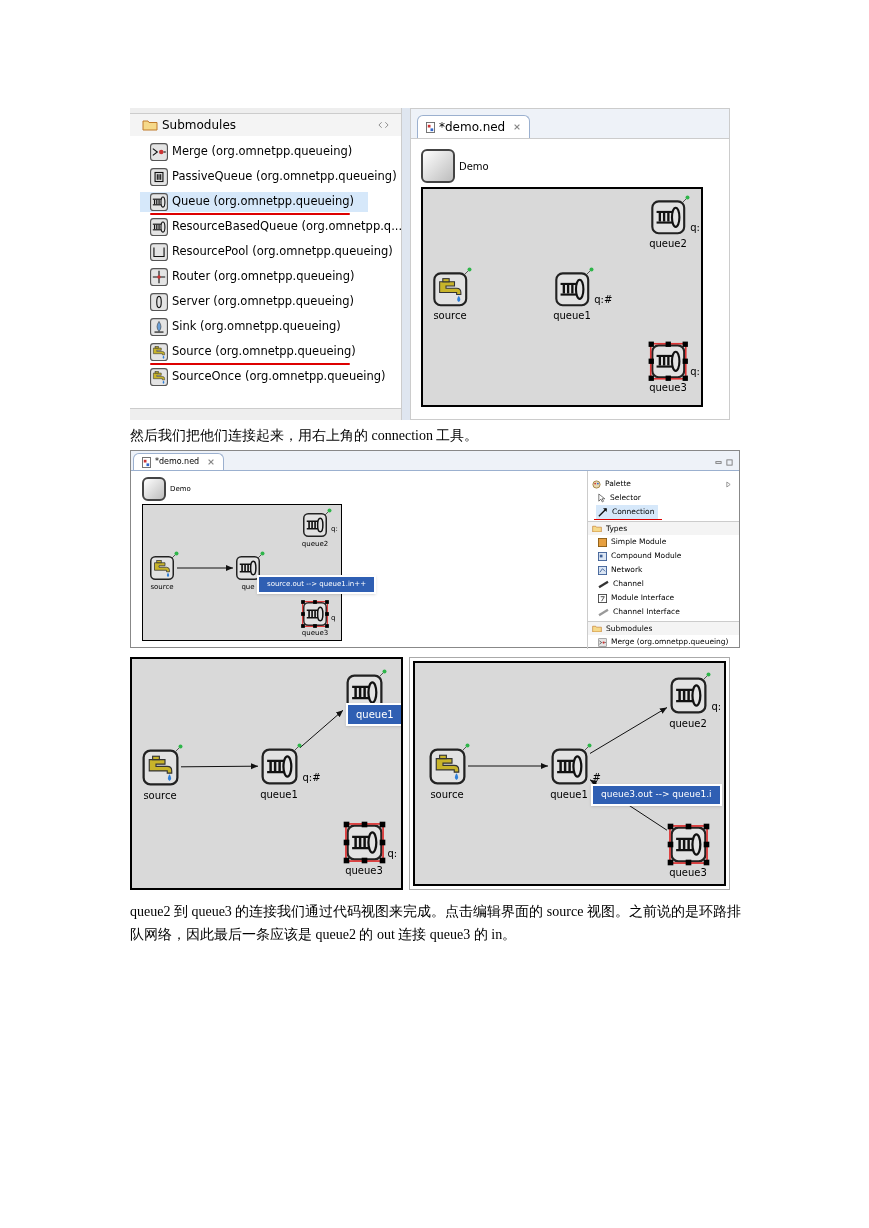 This screenshot has width=869, height=1228. I want to click on pointer-icon, so click(602, 498).